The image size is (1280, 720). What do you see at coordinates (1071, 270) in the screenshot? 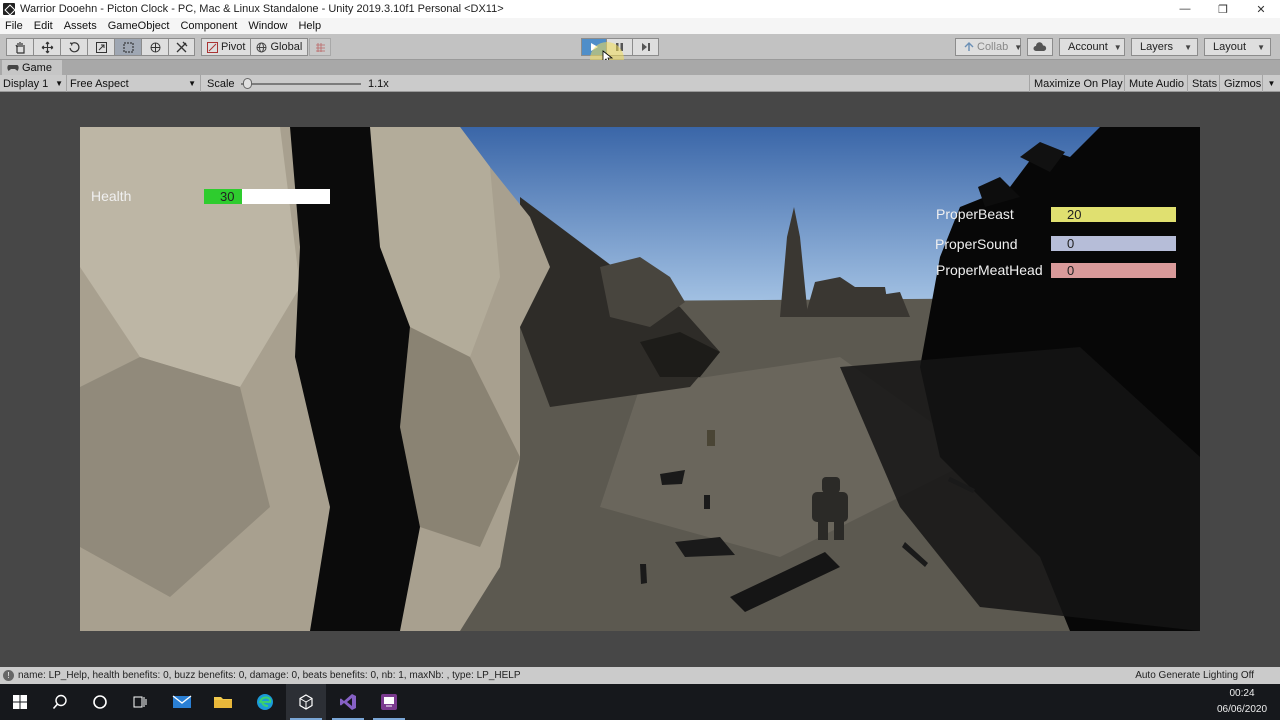
I see `meter-value-propermeathead: 0` at bounding box center [1071, 270].